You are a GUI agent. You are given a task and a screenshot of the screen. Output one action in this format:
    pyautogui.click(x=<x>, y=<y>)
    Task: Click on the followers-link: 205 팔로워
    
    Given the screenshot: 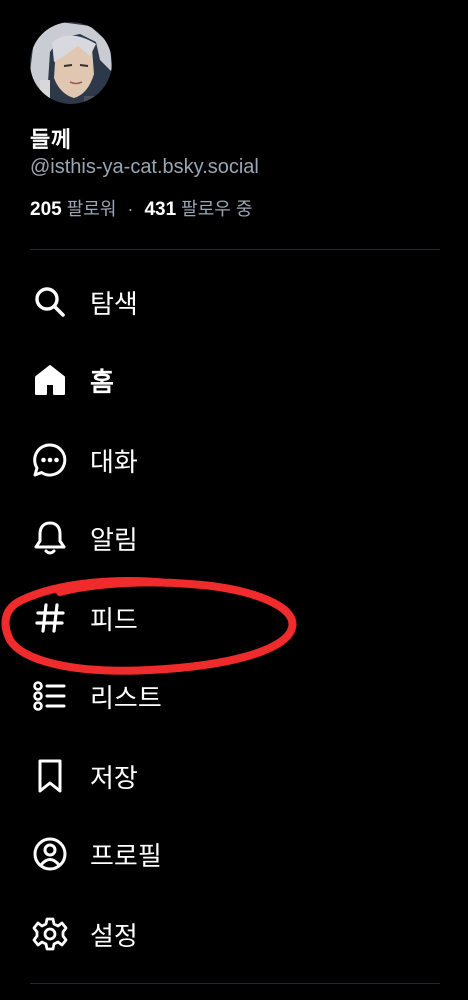 What is the action you would take?
    pyautogui.click(x=75, y=209)
    